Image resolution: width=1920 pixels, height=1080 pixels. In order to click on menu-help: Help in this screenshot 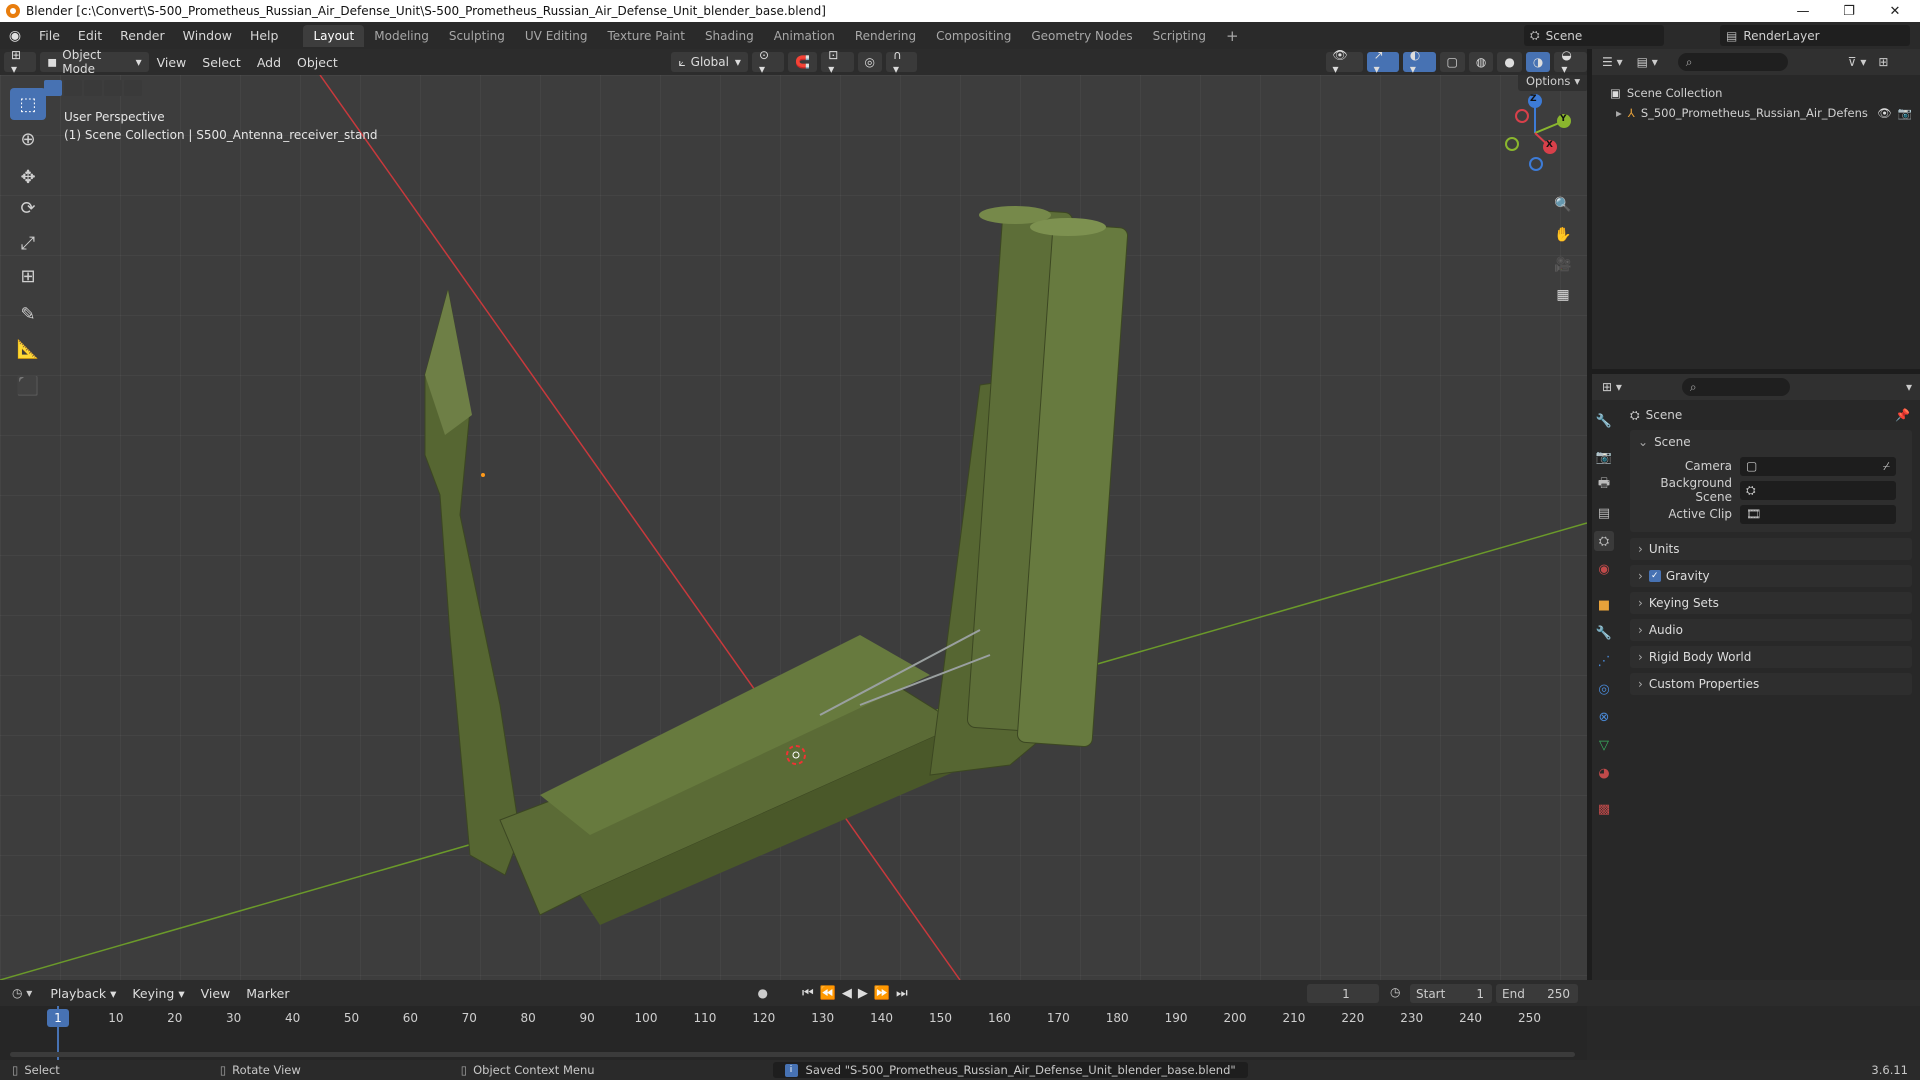, I will do `click(264, 35)`.